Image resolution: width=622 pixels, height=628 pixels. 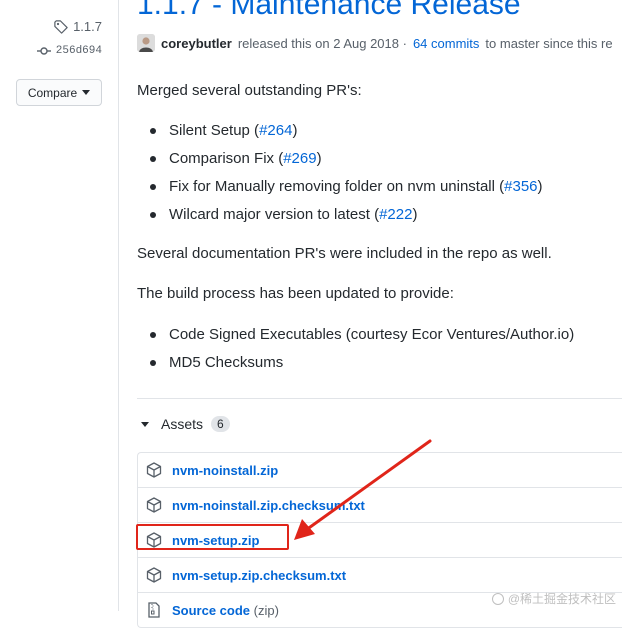 What do you see at coordinates (43, 51) in the screenshot?
I see `commit-icon` at bounding box center [43, 51].